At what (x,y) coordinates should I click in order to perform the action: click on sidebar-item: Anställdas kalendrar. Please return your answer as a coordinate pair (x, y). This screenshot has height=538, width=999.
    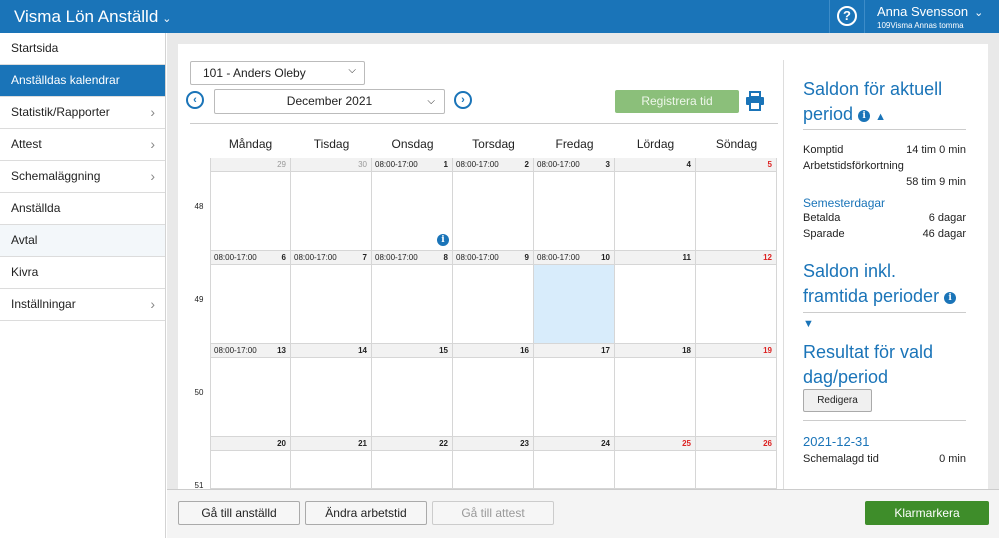
    Looking at the image, I should click on (82, 81).